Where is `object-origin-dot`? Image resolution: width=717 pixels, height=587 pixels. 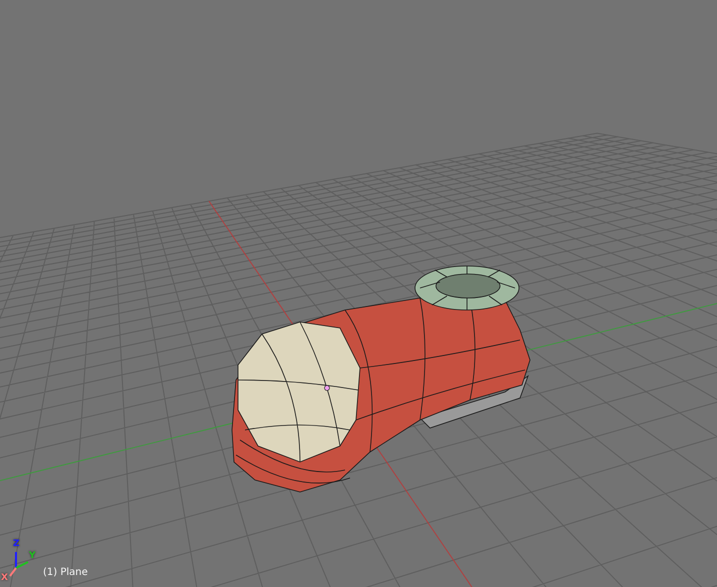 object-origin-dot is located at coordinates (327, 388).